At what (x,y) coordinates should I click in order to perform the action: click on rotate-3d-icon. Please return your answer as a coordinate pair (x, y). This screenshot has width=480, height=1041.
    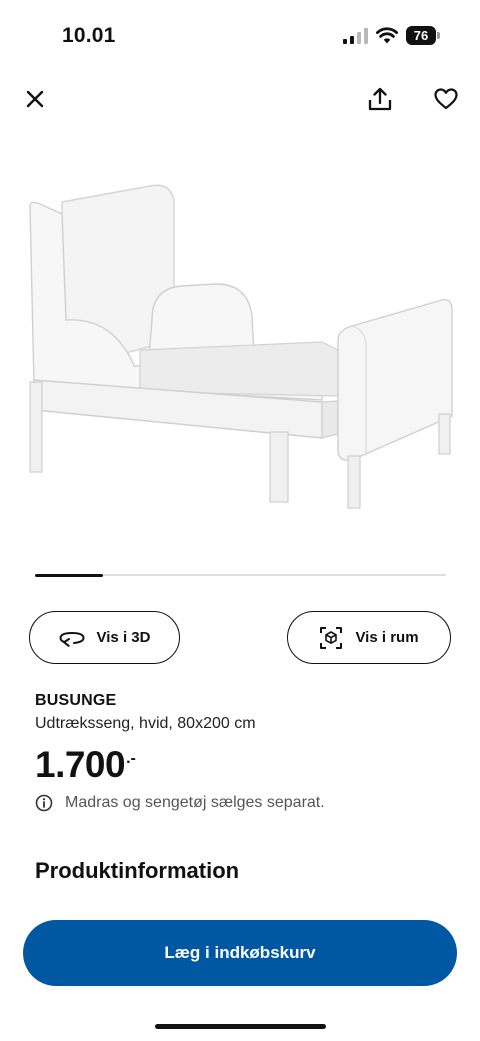
    Looking at the image, I should click on (72, 639).